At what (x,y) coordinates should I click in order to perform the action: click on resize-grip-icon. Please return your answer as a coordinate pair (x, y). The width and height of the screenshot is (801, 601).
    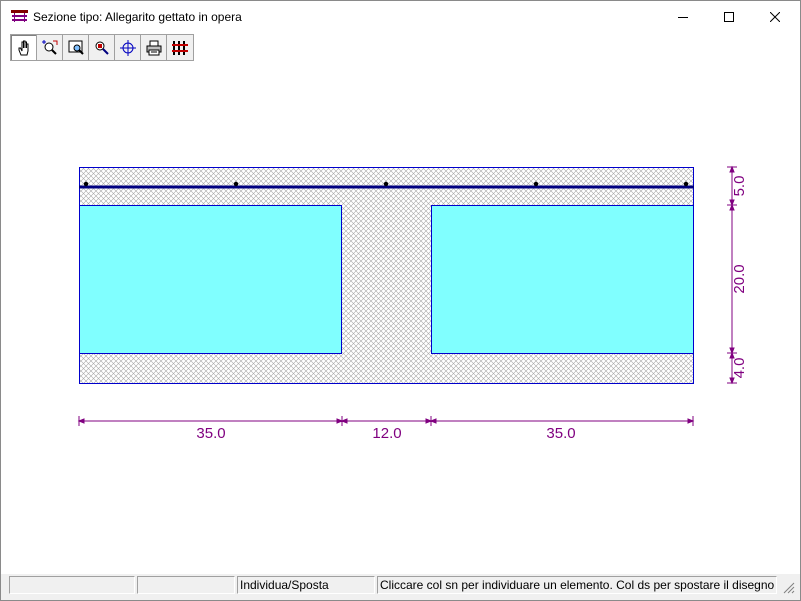
    Looking at the image, I should click on (788, 587).